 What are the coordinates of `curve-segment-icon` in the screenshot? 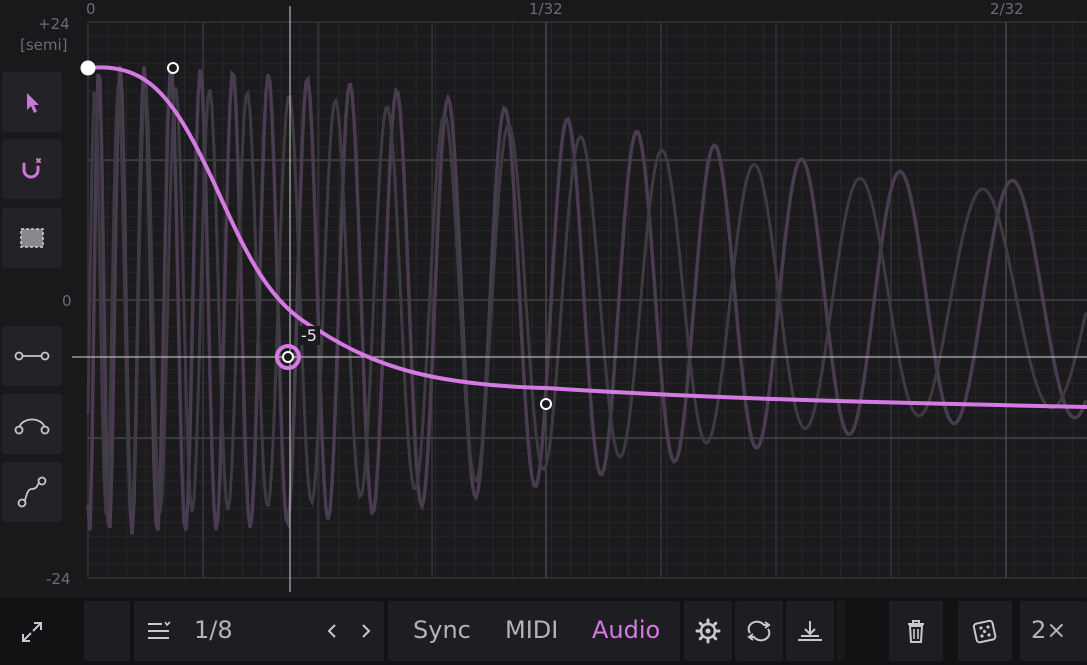 It's located at (32, 426).